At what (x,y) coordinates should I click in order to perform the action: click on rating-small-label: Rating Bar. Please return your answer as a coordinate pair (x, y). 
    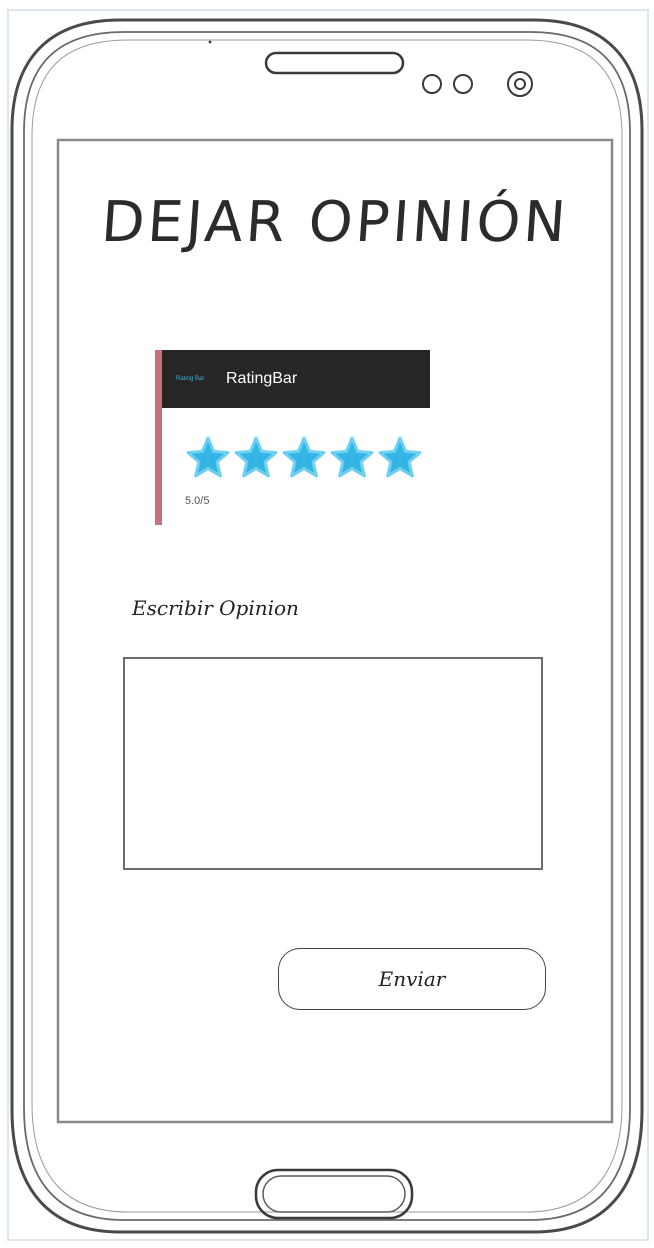
    Looking at the image, I should click on (190, 379).